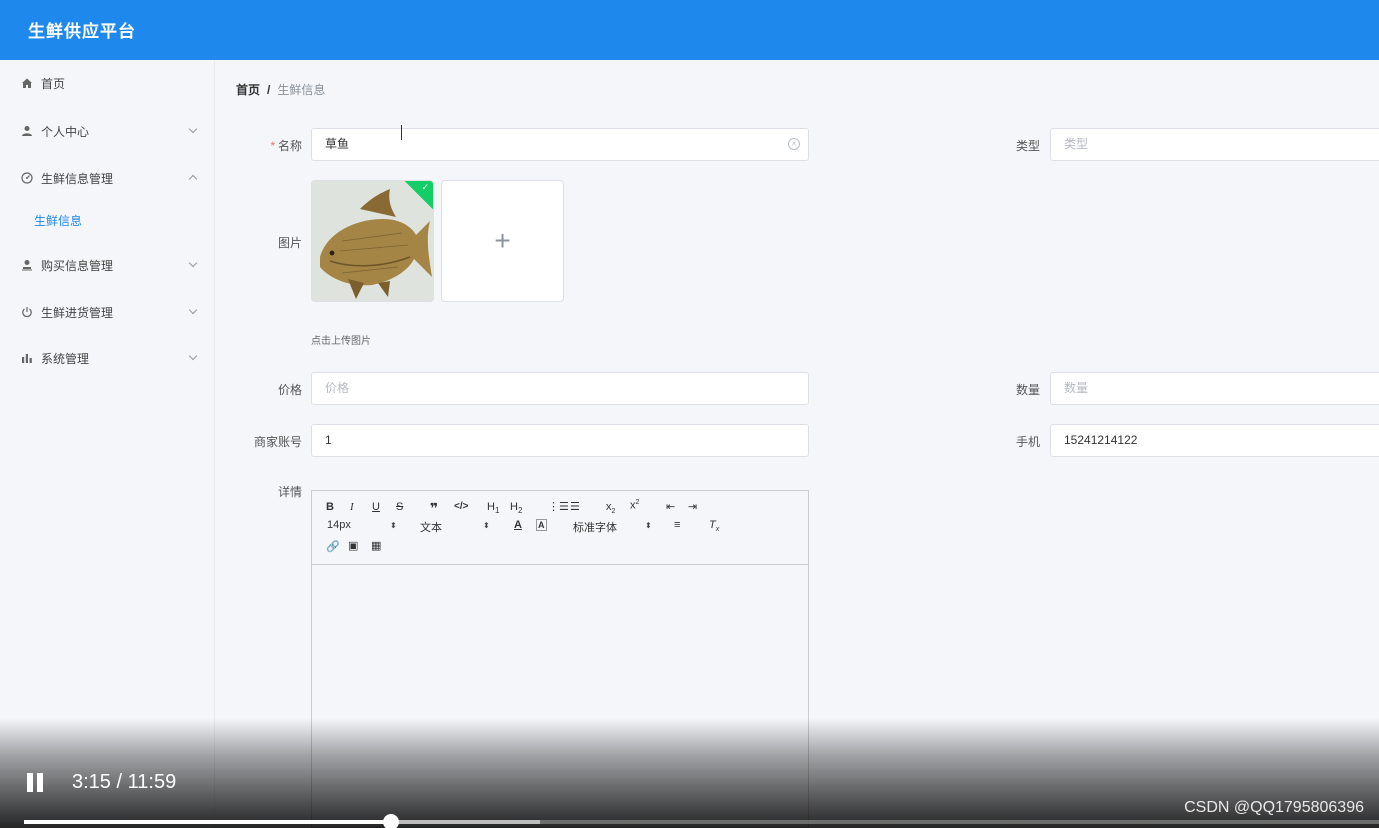 The width and height of the screenshot is (1379, 828). I want to click on sidebar-item-purchase-info-management: 购买信息管理, so click(107, 265).